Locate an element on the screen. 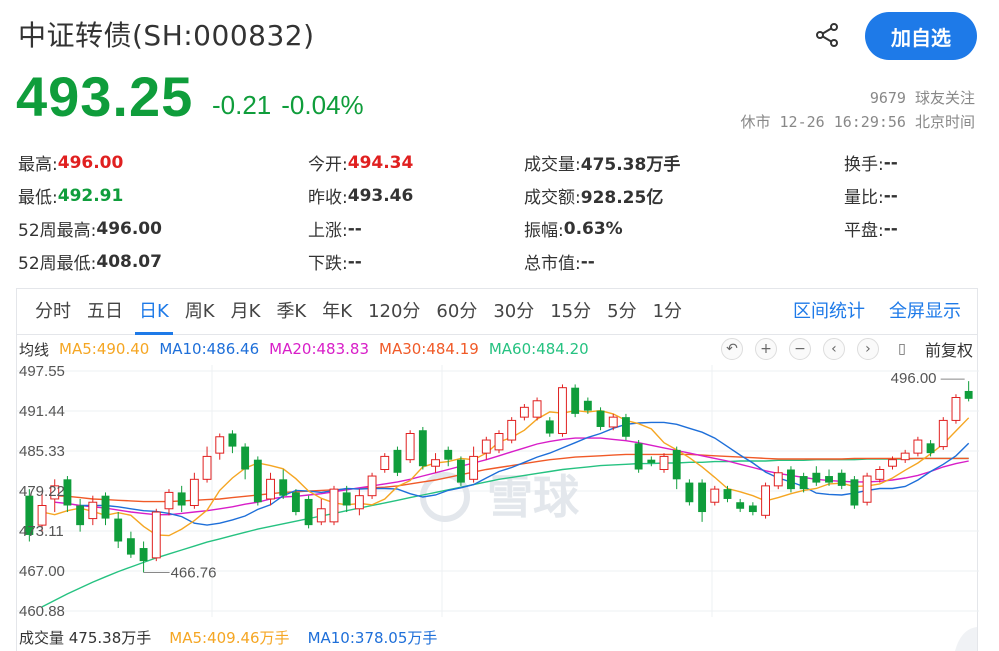  adjust-mode-select: 前复权 is located at coordinates (949, 349).